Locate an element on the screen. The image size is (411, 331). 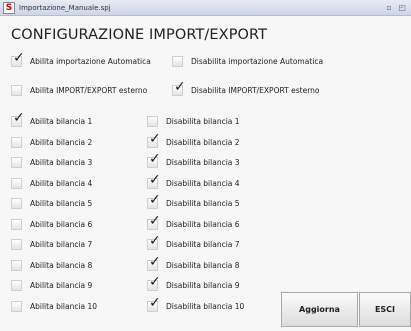
checkbox-label: Abilita bilancia 9 is located at coordinates (61, 285).